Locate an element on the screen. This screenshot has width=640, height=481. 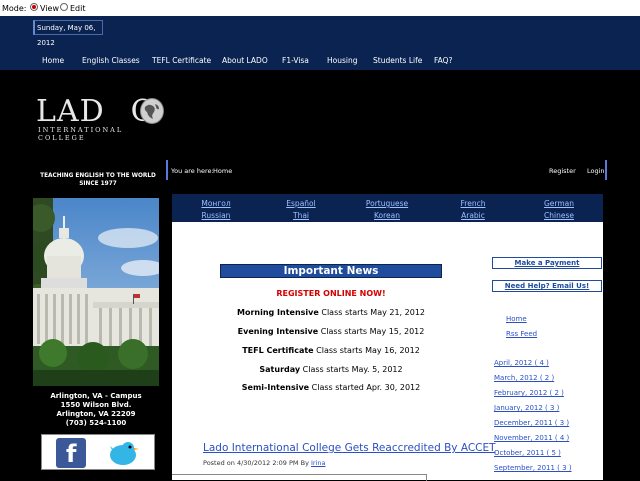
capitol-photo is located at coordinates (96, 292).